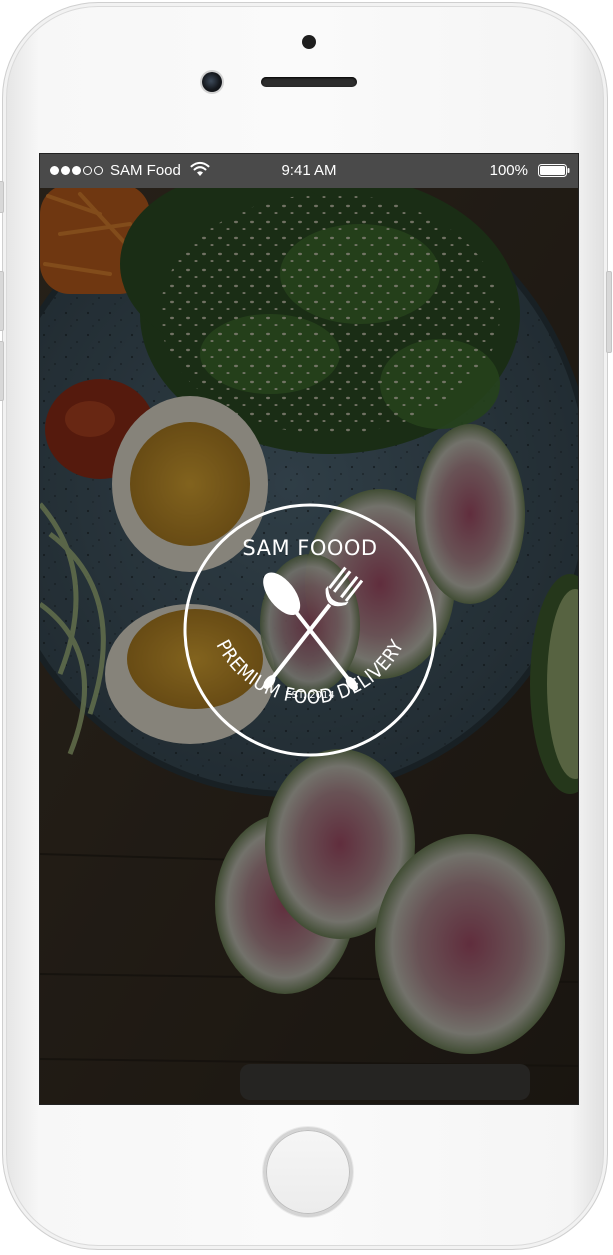 The height and width of the screenshot is (1255, 613). Describe the element at coordinates (2, 301) in the screenshot. I see `volume-up-button` at that location.